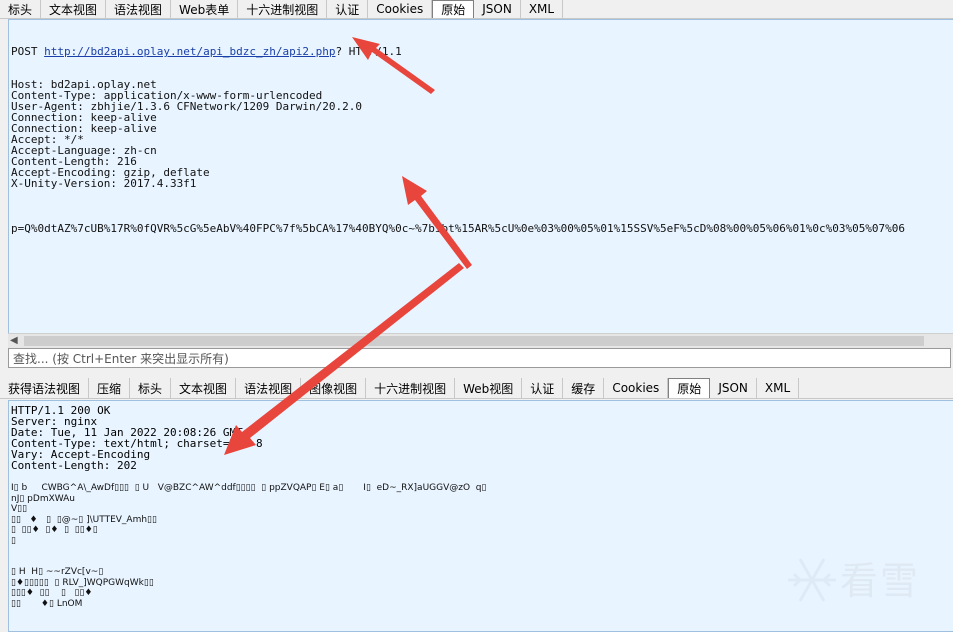 The width and height of the screenshot is (953, 632). Describe the element at coordinates (497, 9) in the screenshot. I see `request-tab-8: JSON` at that location.